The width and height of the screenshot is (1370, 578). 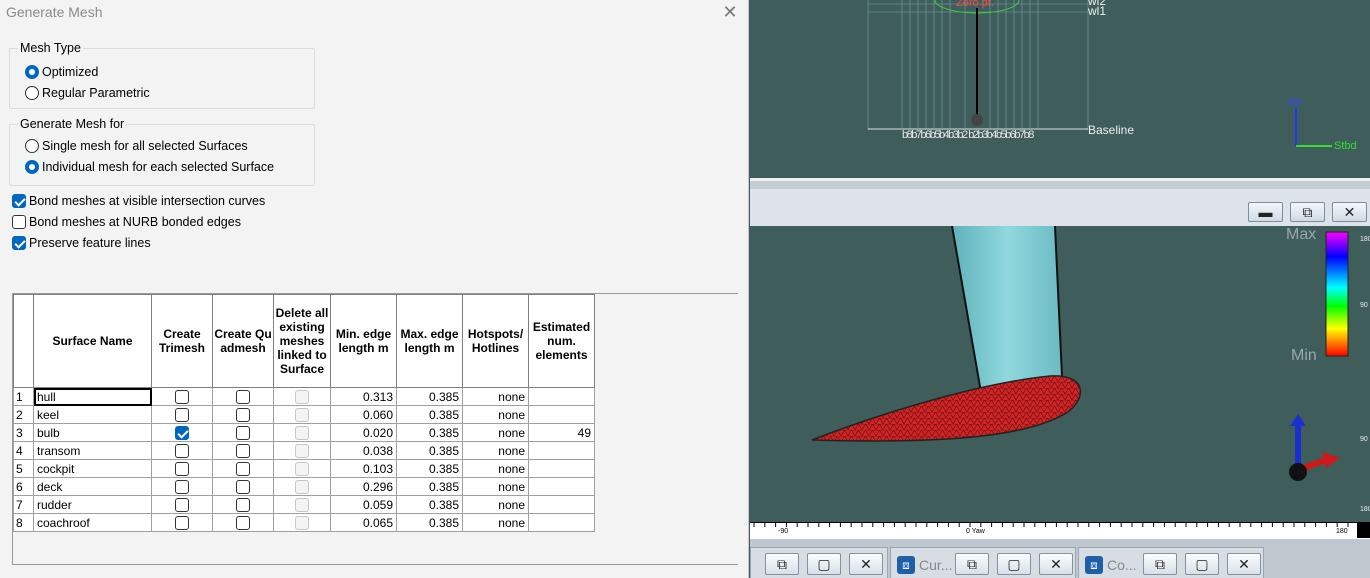 What do you see at coordinates (70, 72) in the screenshot?
I see `radio-optimized-label: Optimized` at bounding box center [70, 72].